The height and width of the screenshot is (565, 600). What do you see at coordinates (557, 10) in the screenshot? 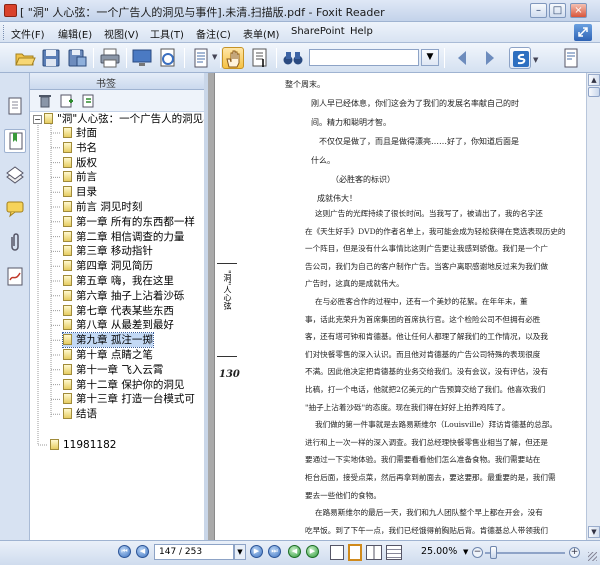
I see `maximize-button: □` at bounding box center [557, 10].